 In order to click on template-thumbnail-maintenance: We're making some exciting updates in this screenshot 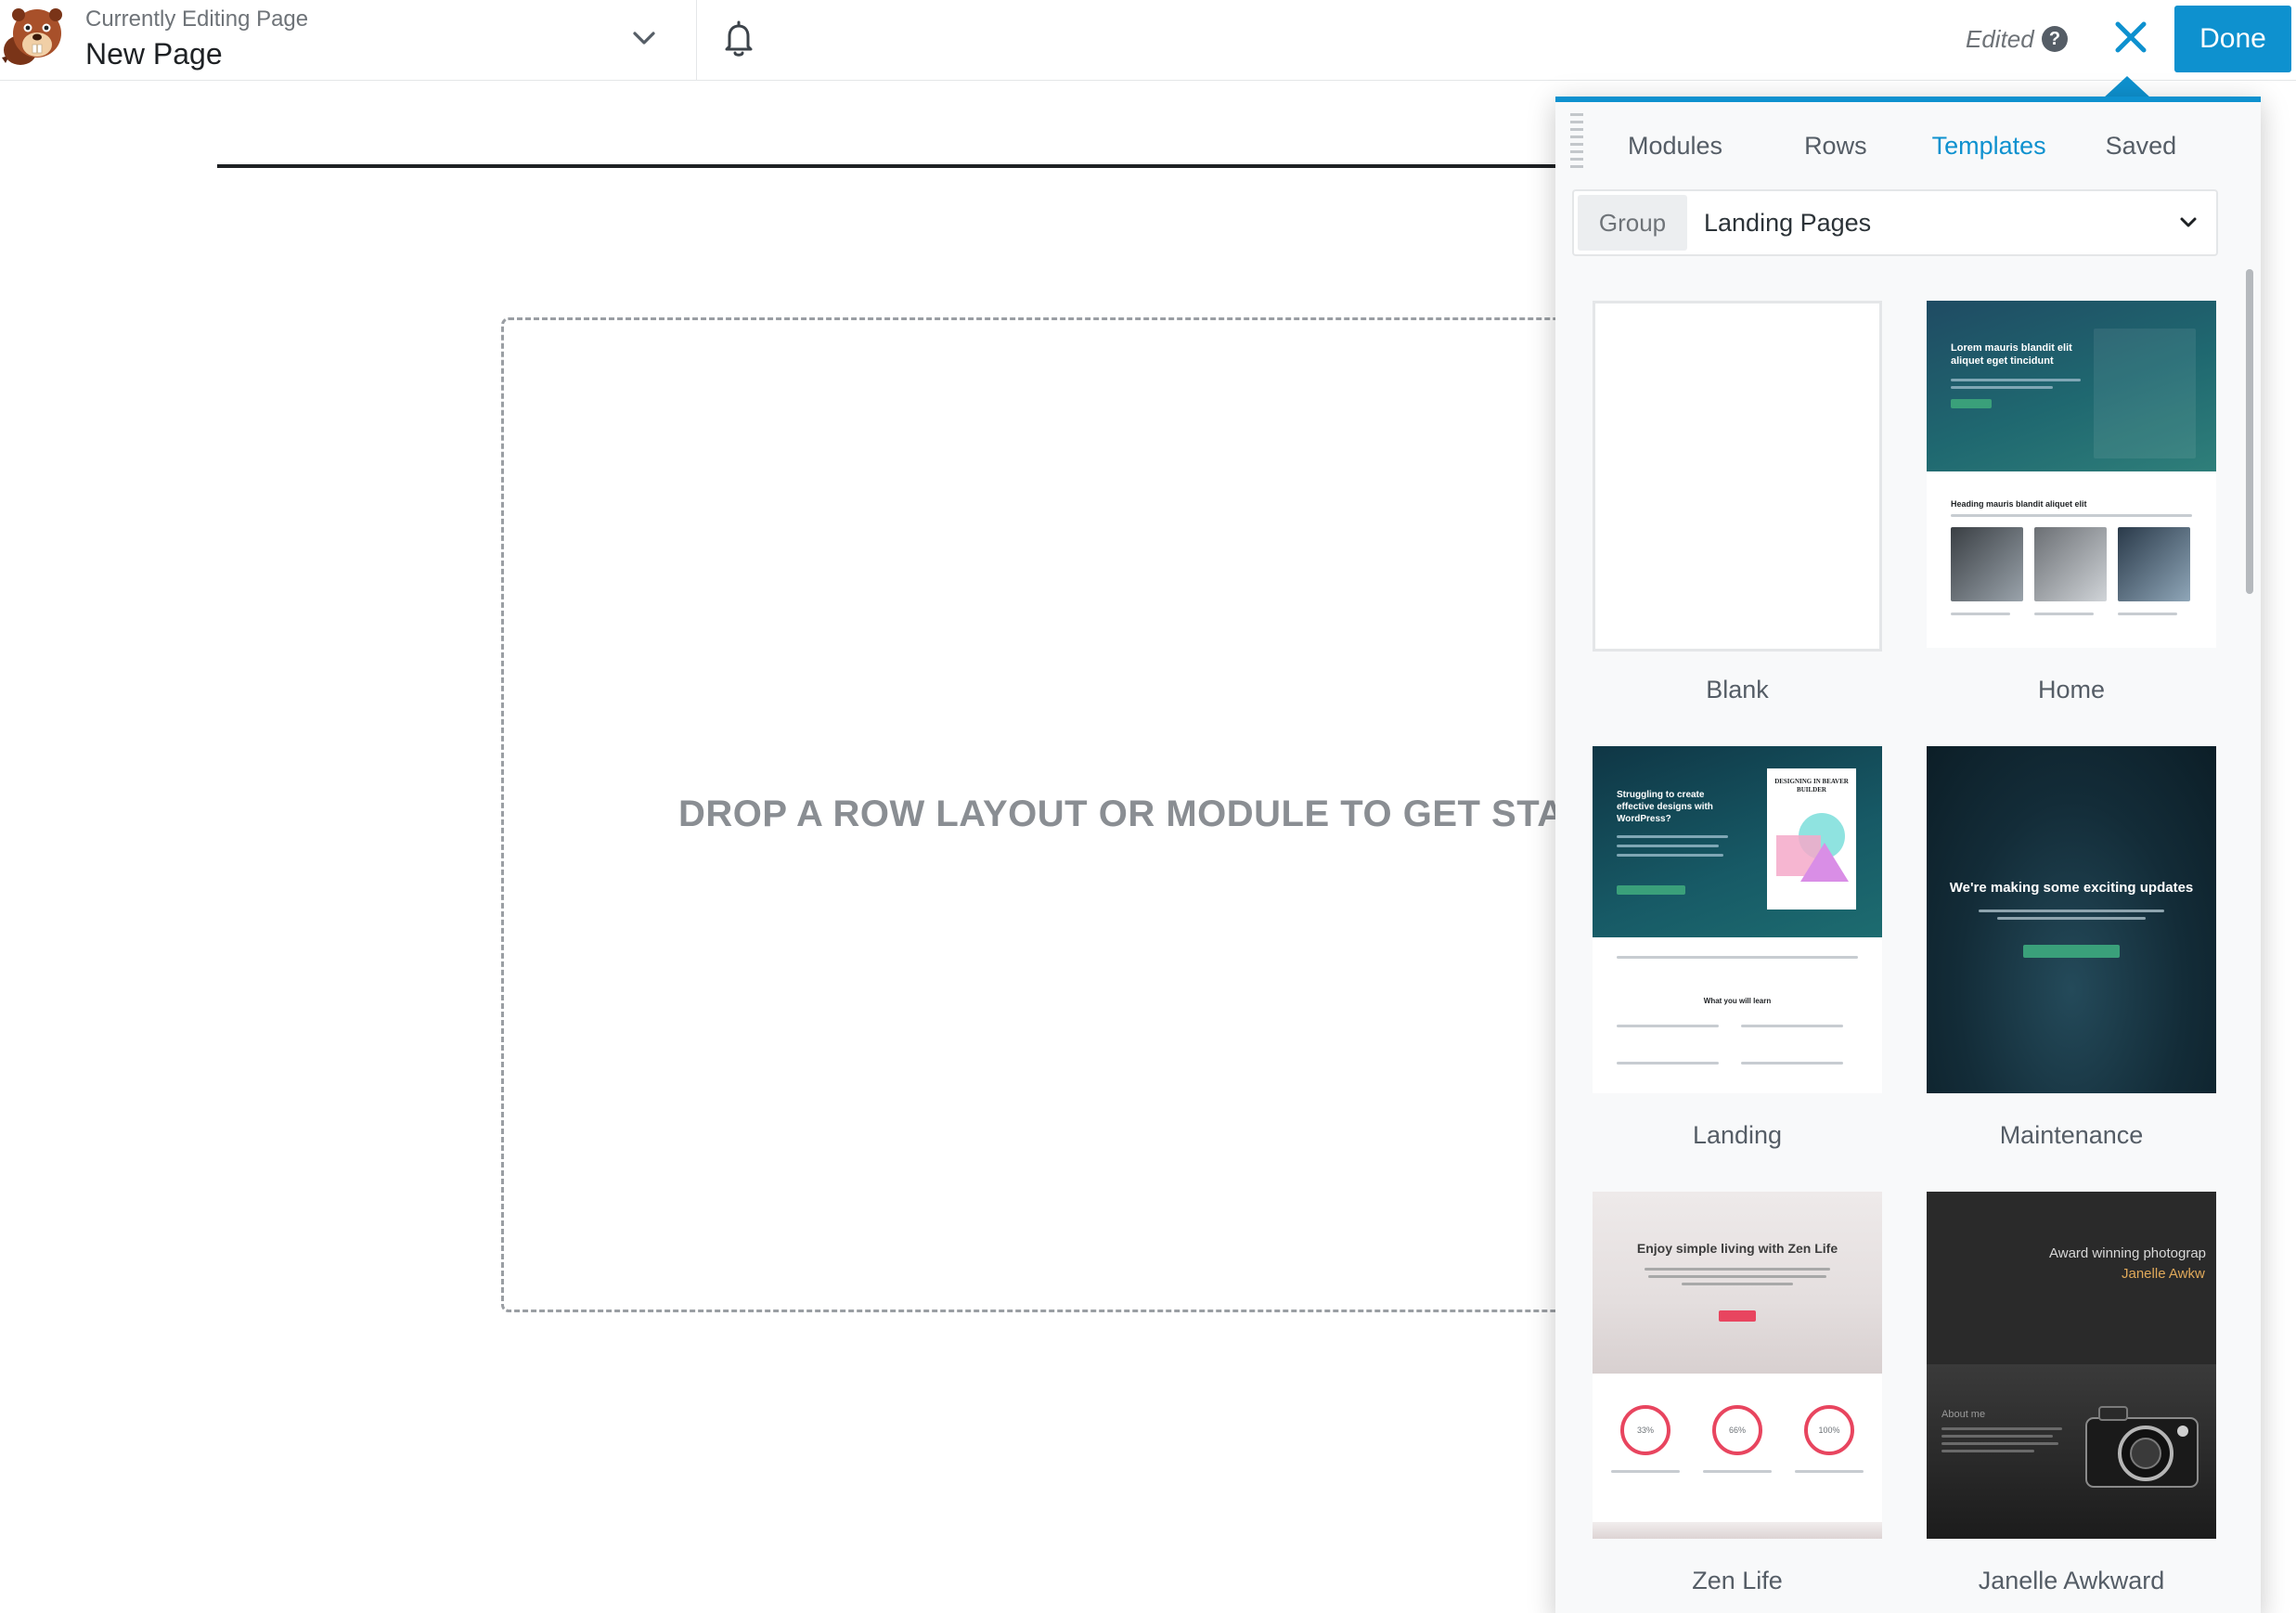, I will do `click(2071, 919)`.